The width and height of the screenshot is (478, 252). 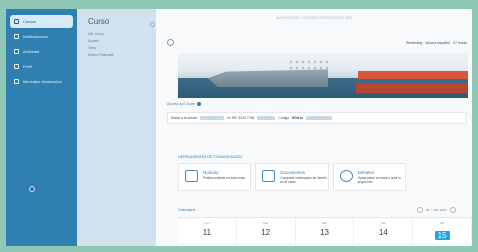 I want to click on meeting-id: ID 997 3243 7766, so click(x=241, y=118).